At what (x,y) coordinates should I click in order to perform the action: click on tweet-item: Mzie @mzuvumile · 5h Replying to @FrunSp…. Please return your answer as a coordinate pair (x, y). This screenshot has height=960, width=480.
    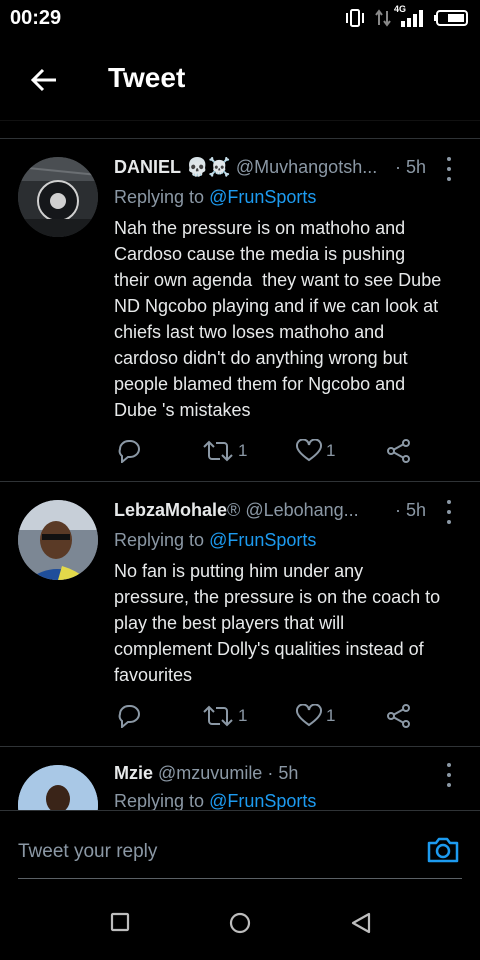
    Looking at the image, I should click on (240, 778).